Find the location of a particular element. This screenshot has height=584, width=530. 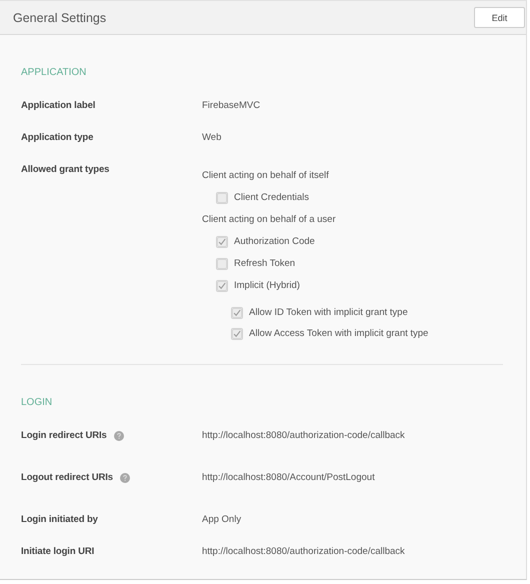

checkbox-label: Authorization Code is located at coordinates (274, 242).